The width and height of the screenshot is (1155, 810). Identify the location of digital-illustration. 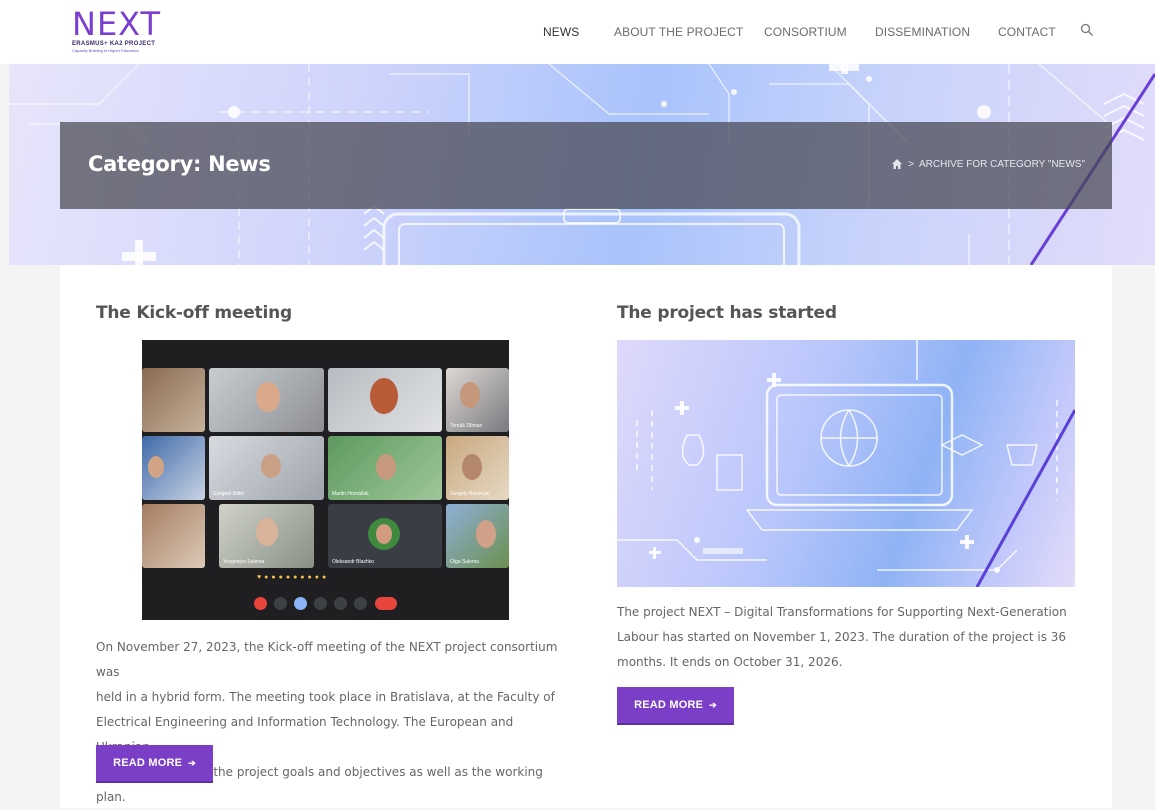
(846, 463).